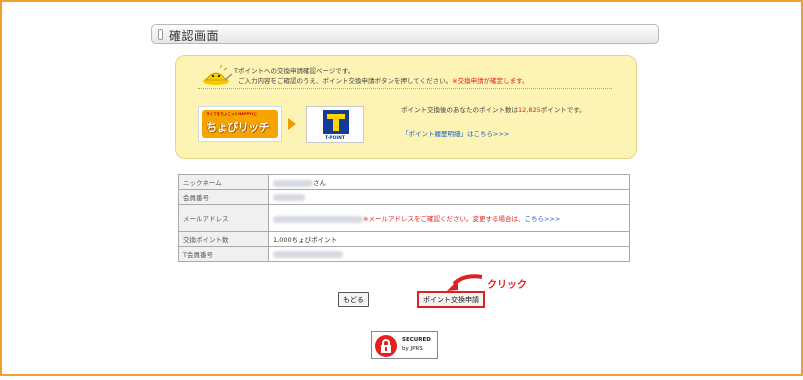 The image size is (803, 380). Describe the element at coordinates (529, 110) in the screenshot. I see `points-value: 12,825` at that location.